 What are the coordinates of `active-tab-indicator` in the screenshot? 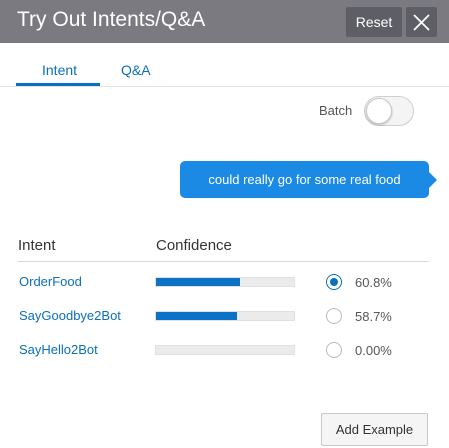 It's located at (58, 84).